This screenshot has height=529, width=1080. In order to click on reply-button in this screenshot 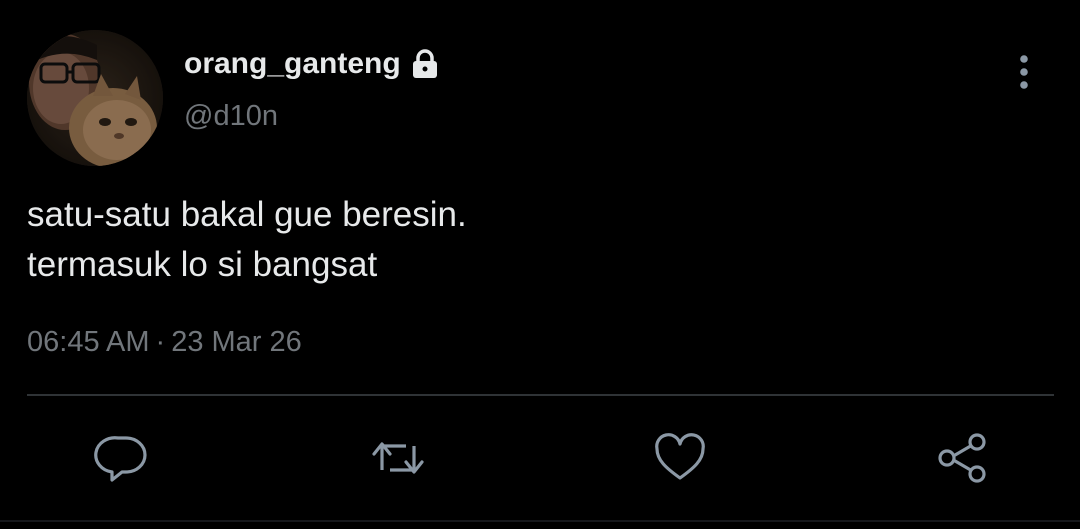, I will do `click(122, 458)`.